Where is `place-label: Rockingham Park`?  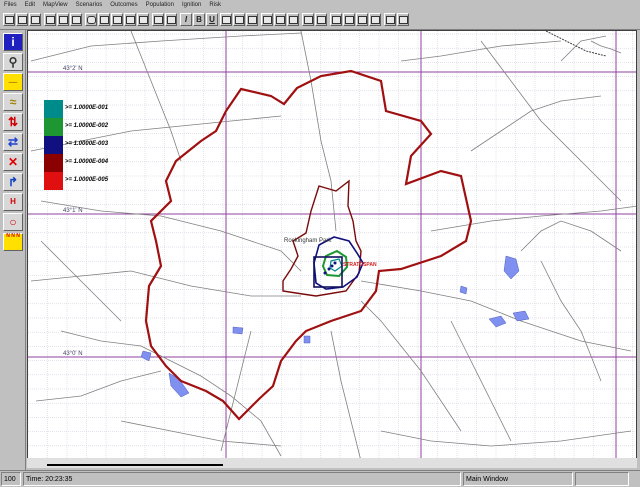
place-label: Rockingham Park is located at coordinates (308, 241).